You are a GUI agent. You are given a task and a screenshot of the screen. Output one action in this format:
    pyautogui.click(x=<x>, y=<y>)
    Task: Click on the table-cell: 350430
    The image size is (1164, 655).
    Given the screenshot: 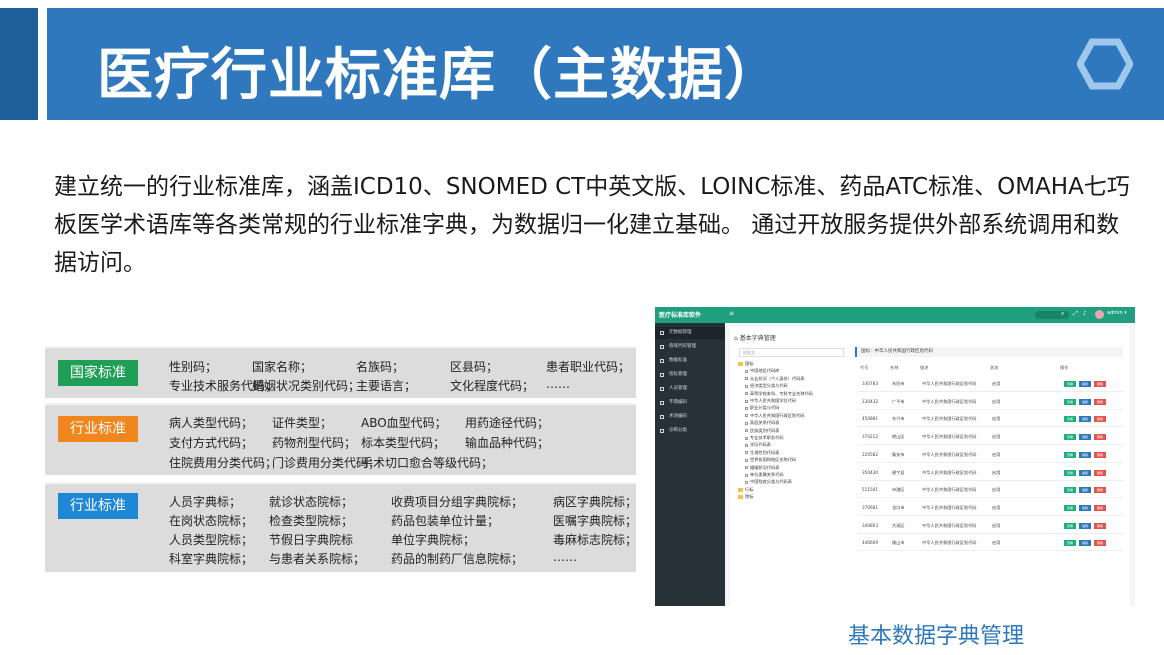 What is the action you would take?
    pyautogui.click(x=870, y=472)
    